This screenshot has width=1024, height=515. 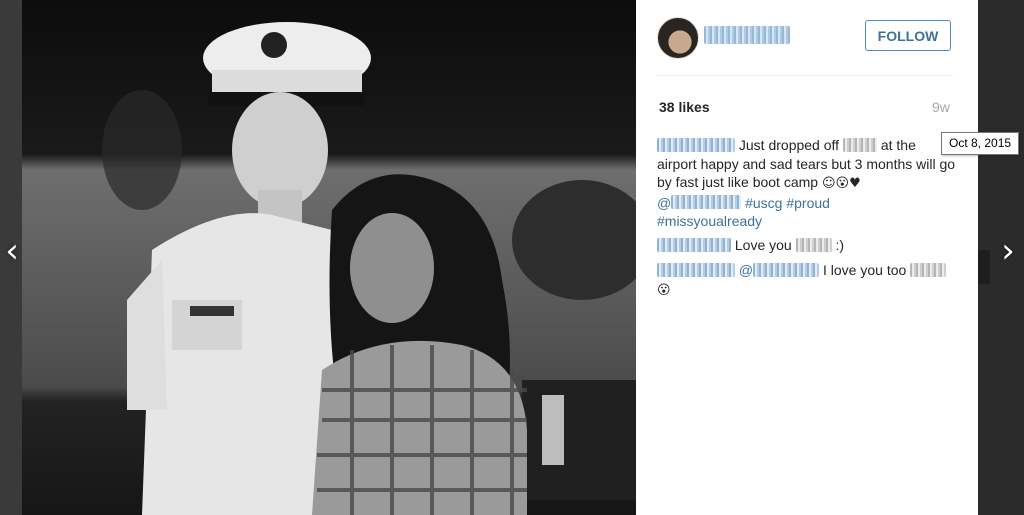 I want to click on next-post-arrow-icon: ›, so click(x=1008, y=251).